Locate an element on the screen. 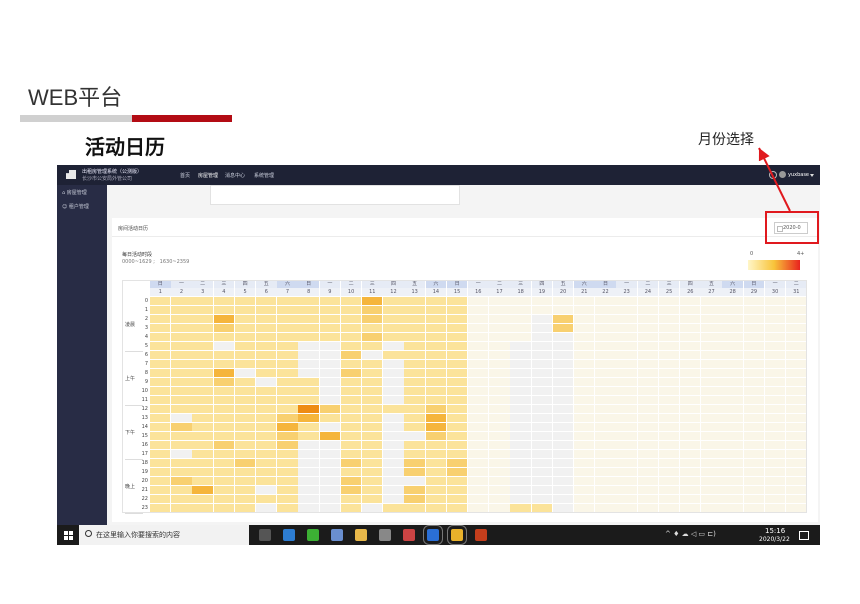 The image size is (860, 604). sidebar-item-label: 房屋管理 is located at coordinates (76, 193).